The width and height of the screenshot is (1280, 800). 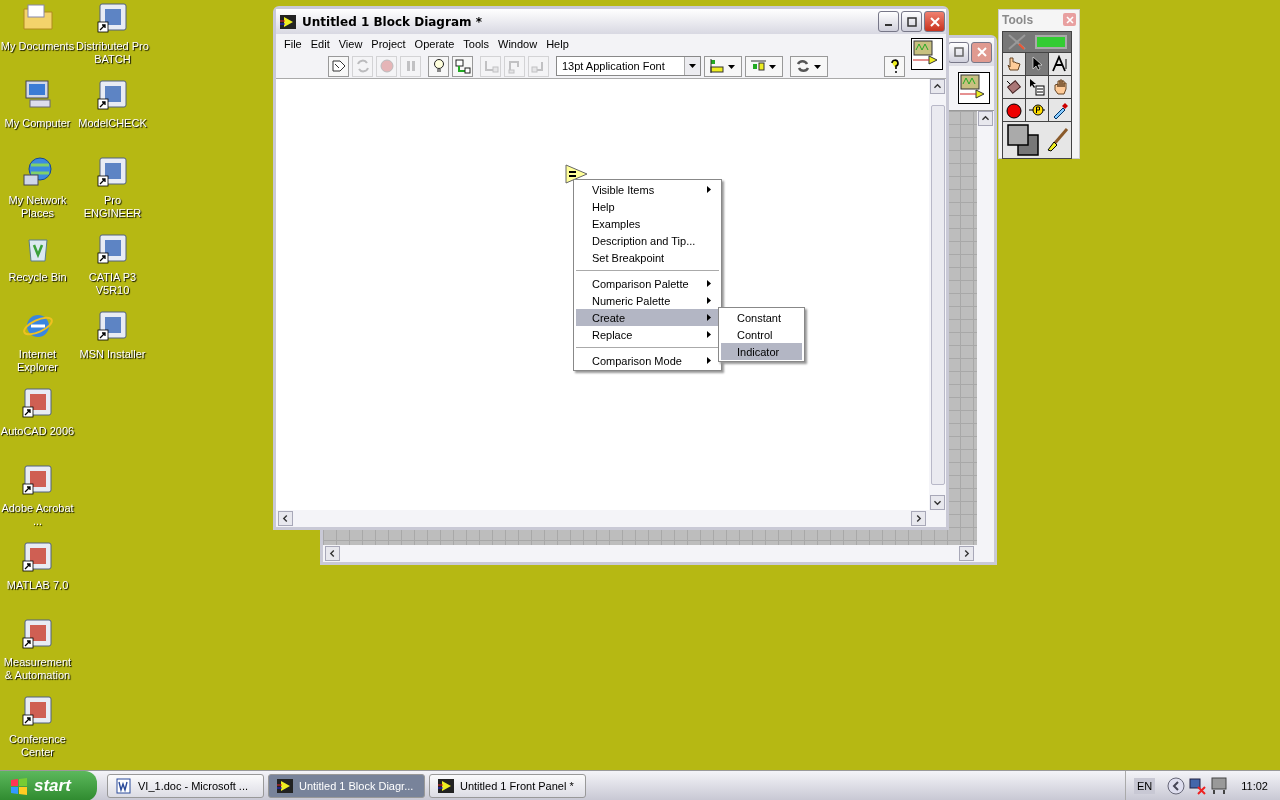 What do you see at coordinates (37, 46) in the screenshot?
I see `desktop-icon-label: My Documents` at bounding box center [37, 46].